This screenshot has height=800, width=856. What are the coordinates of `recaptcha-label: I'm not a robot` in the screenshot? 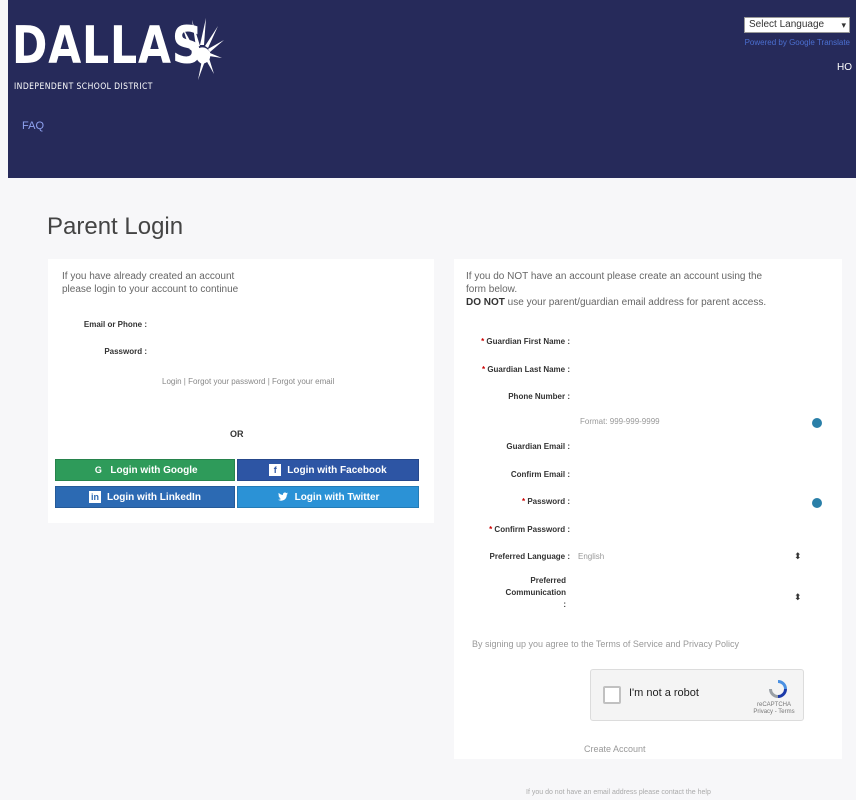 It's located at (664, 693).